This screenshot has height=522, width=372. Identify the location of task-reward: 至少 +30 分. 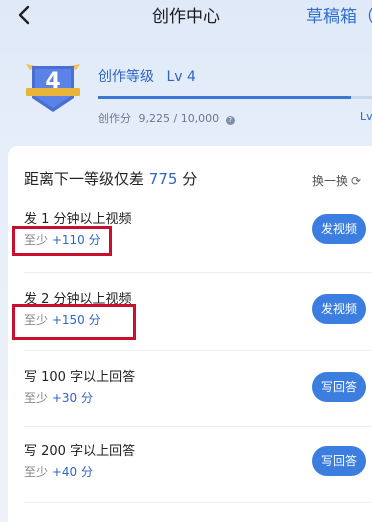
(58, 398).